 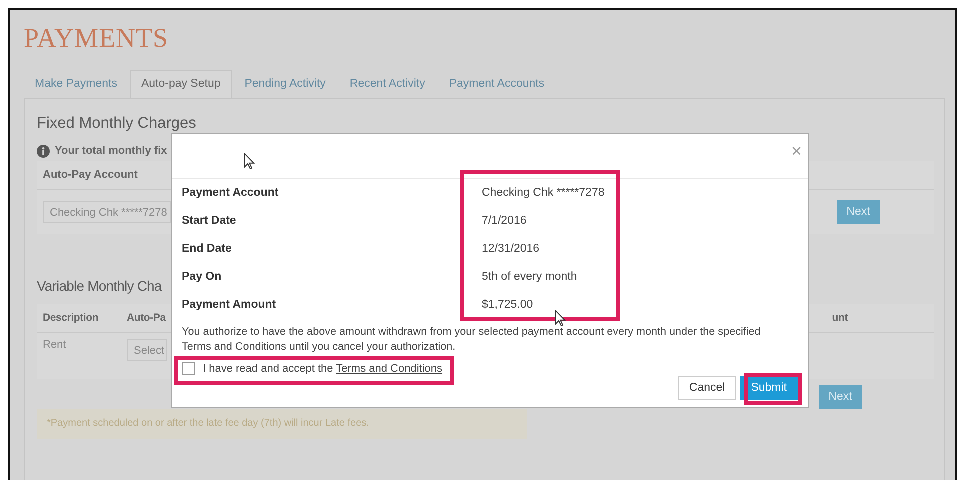 I want to click on section-title: Variable Monthly Cha, so click(x=99, y=286).